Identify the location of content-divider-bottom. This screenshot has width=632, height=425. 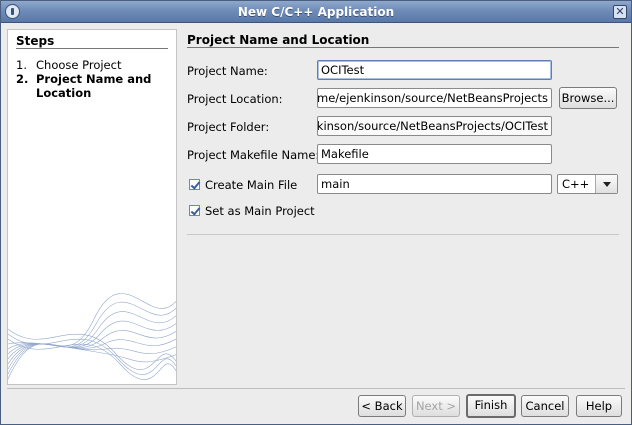
(403, 234).